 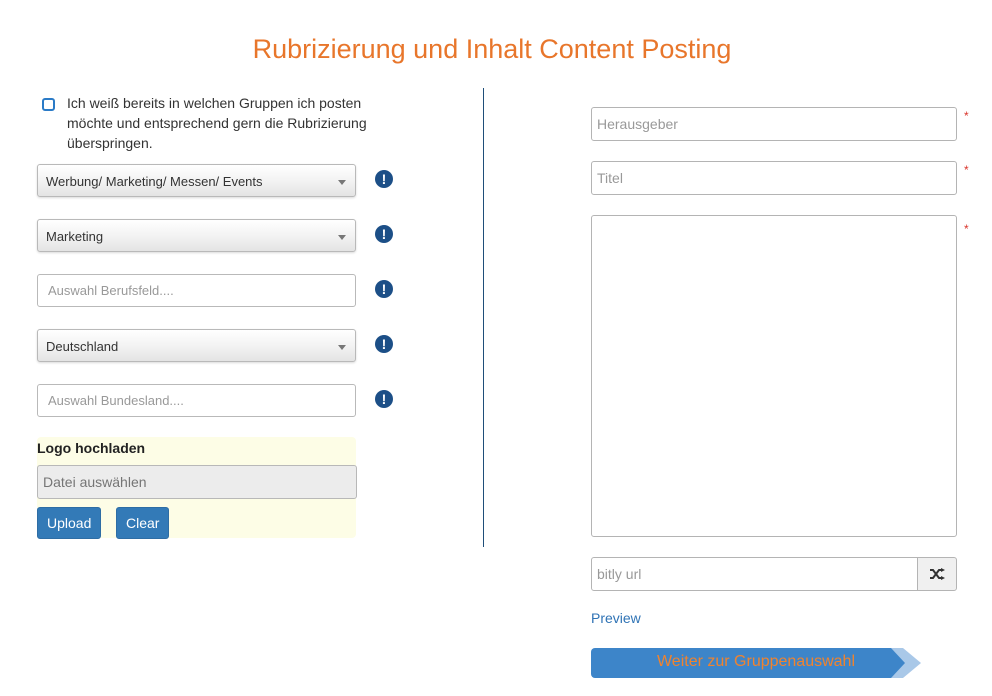 I want to click on logo-upload-title: Logo hochladen, so click(x=91, y=448).